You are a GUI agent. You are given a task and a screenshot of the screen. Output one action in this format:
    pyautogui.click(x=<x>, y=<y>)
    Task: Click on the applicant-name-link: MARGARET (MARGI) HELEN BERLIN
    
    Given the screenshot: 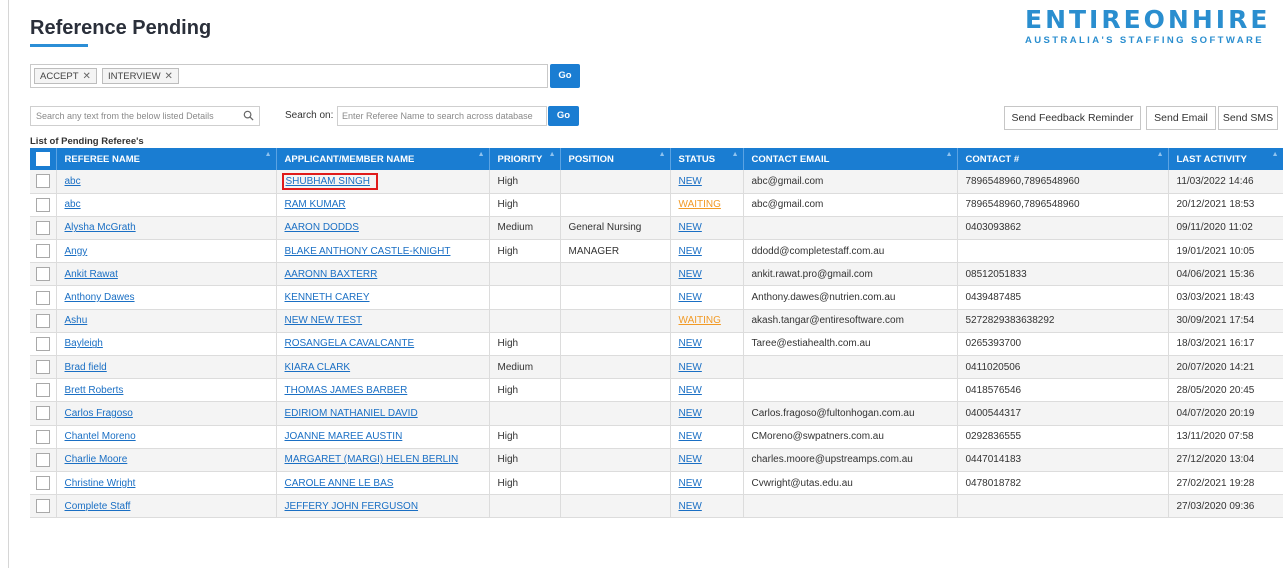 What is the action you would take?
    pyautogui.click(x=372, y=459)
    